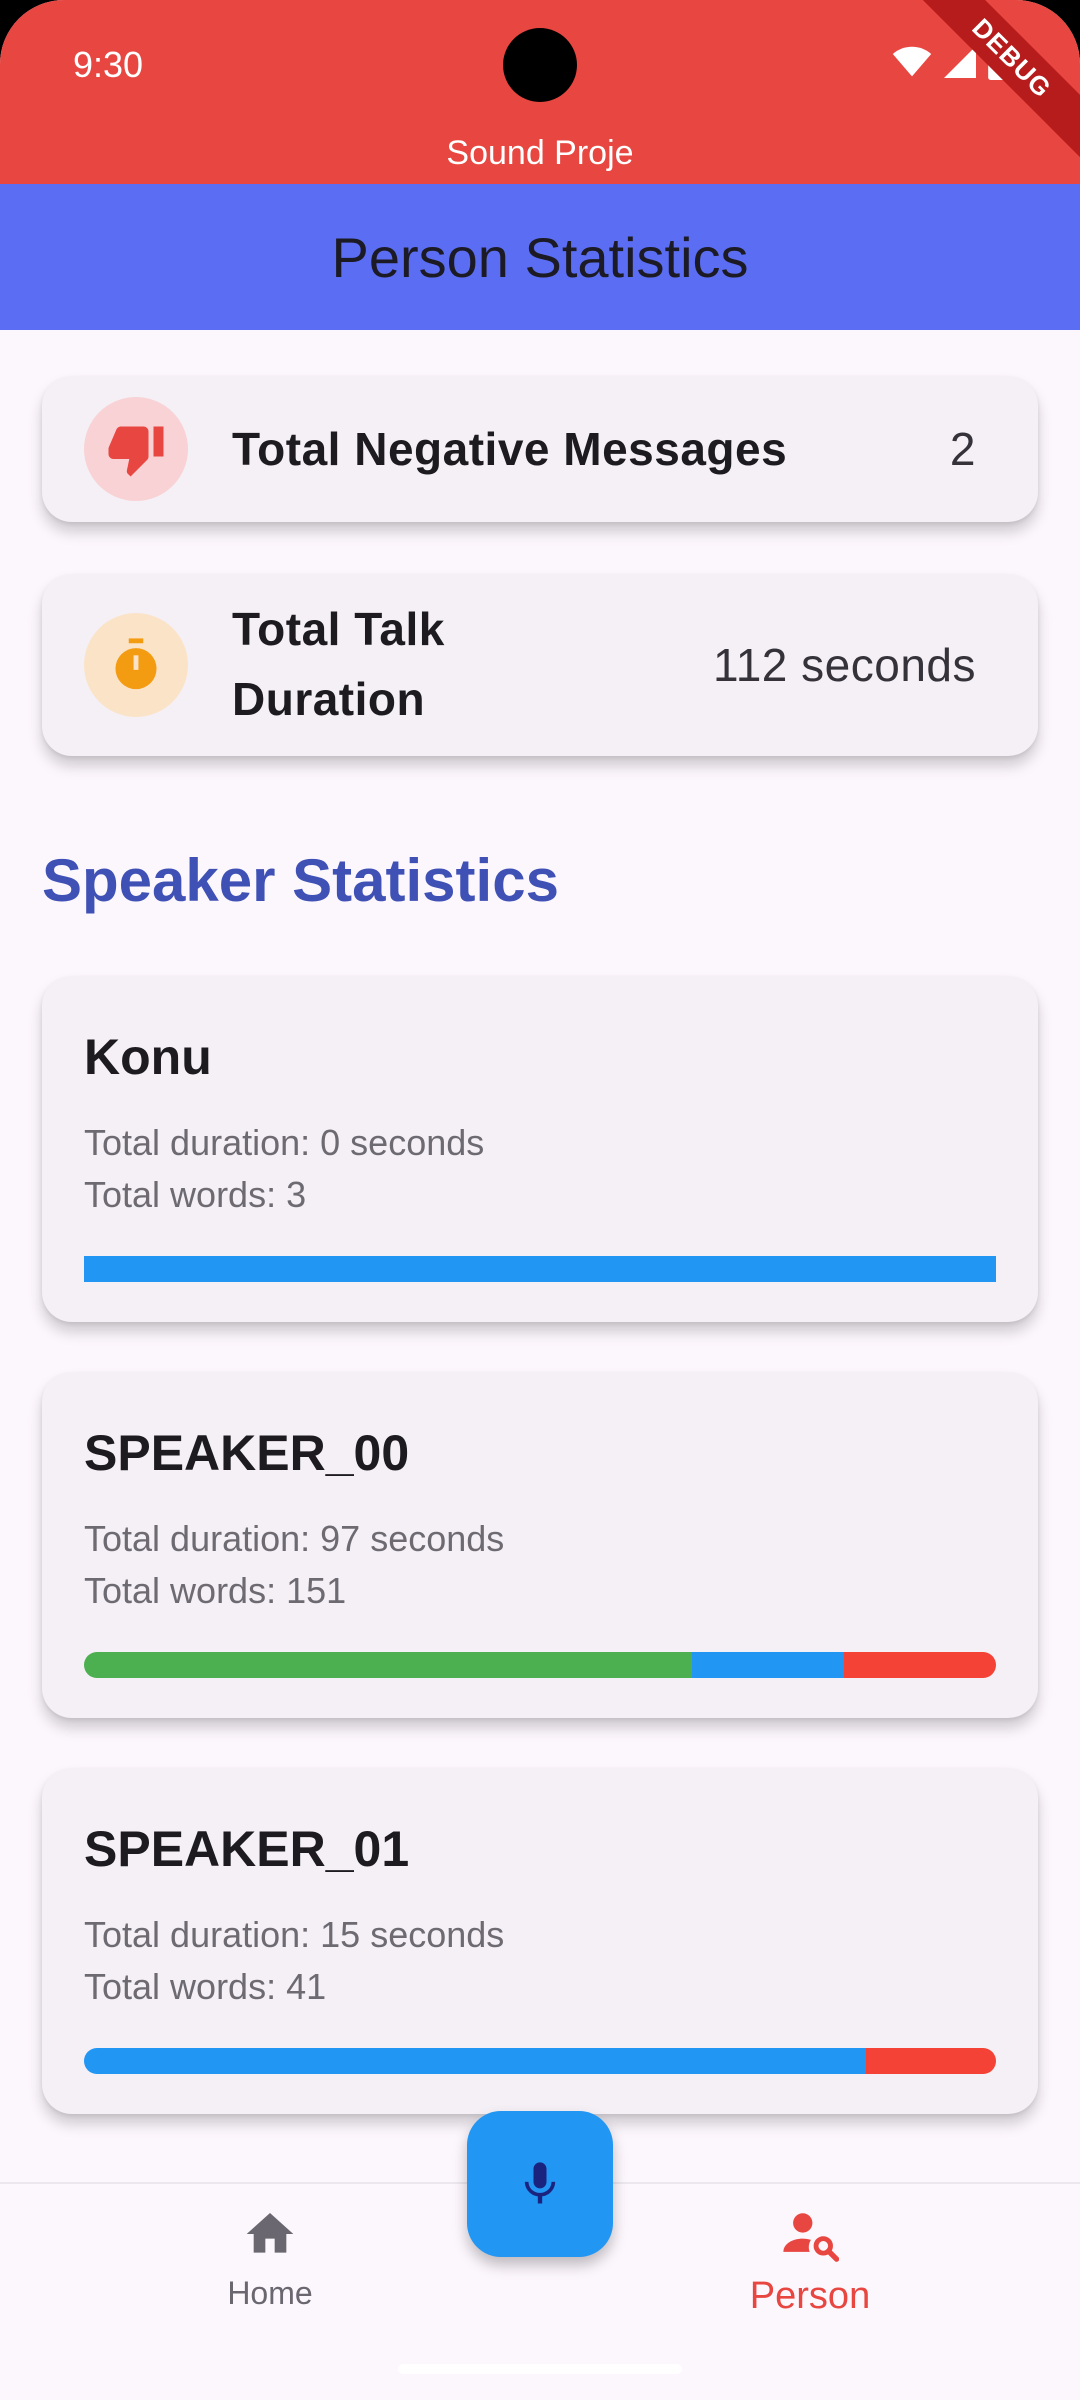 The height and width of the screenshot is (2400, 1080). I want to click on speaker-duration: Total duration: 97 seconds, so click(294, 1538).